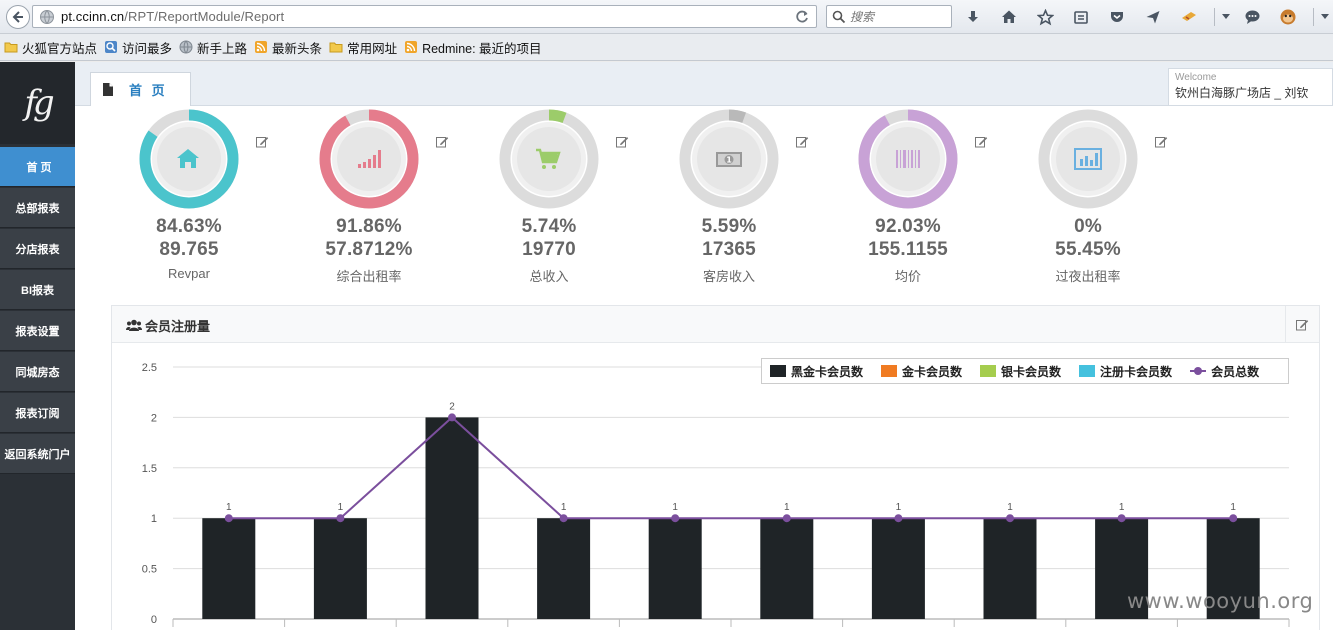 The image size is (1333, 630). I want to click on y-tick-label: 2, so click(154, 418).